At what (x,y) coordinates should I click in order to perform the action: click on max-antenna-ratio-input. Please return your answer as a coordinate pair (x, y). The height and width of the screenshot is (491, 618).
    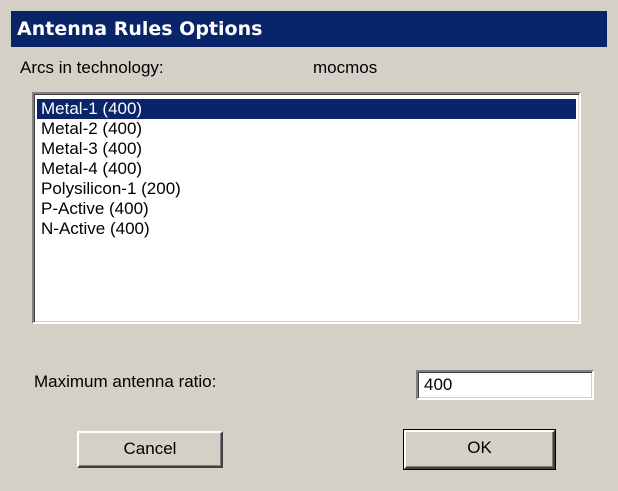
    Looking at the image, I should click on (505, 385).